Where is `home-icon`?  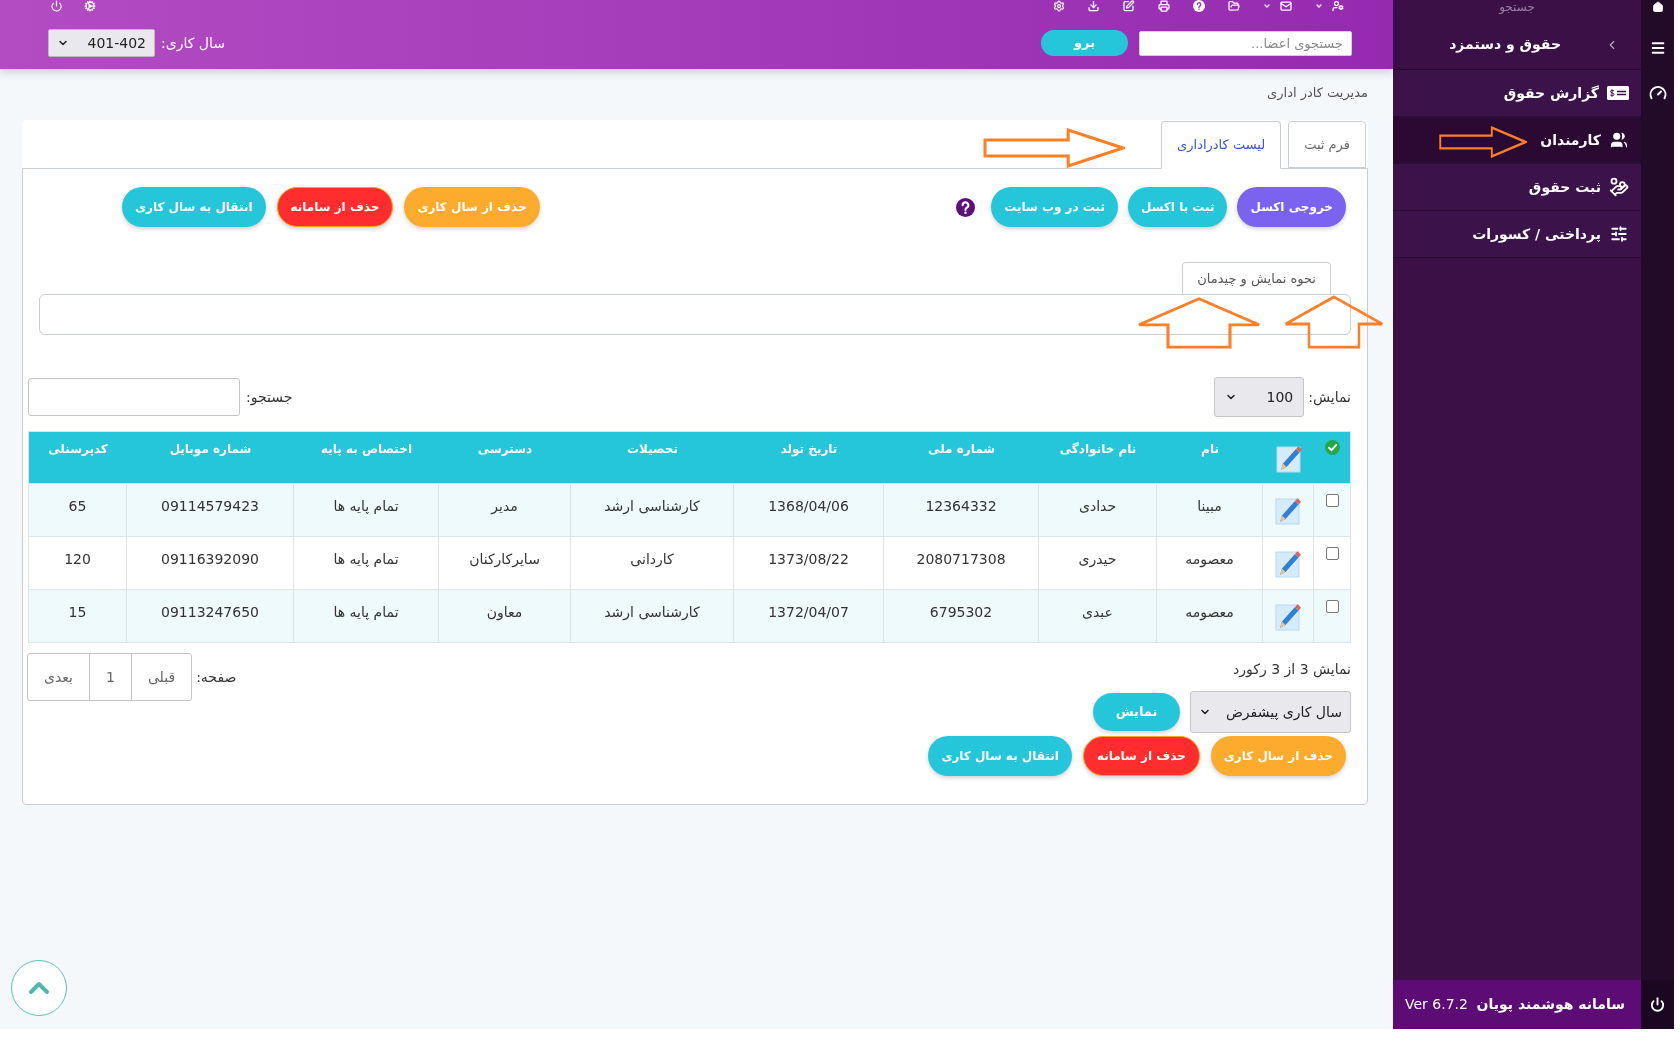 home-icon is located at coordinates (1657, 7).